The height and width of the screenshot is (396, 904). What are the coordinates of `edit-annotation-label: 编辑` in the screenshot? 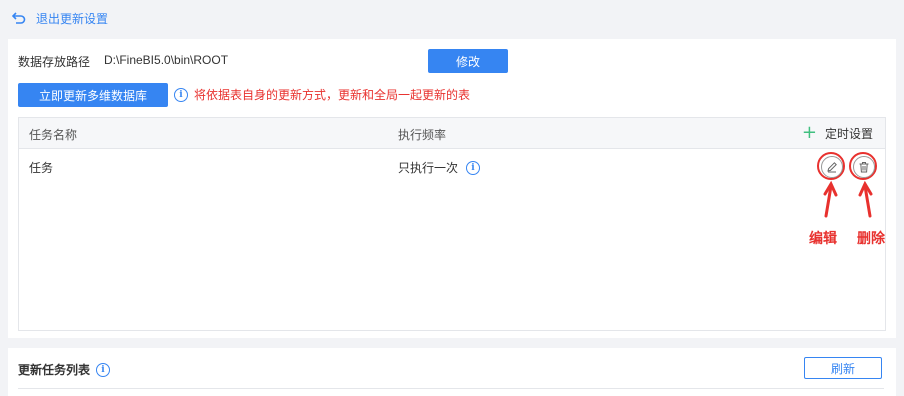 It's located at (823, 239).